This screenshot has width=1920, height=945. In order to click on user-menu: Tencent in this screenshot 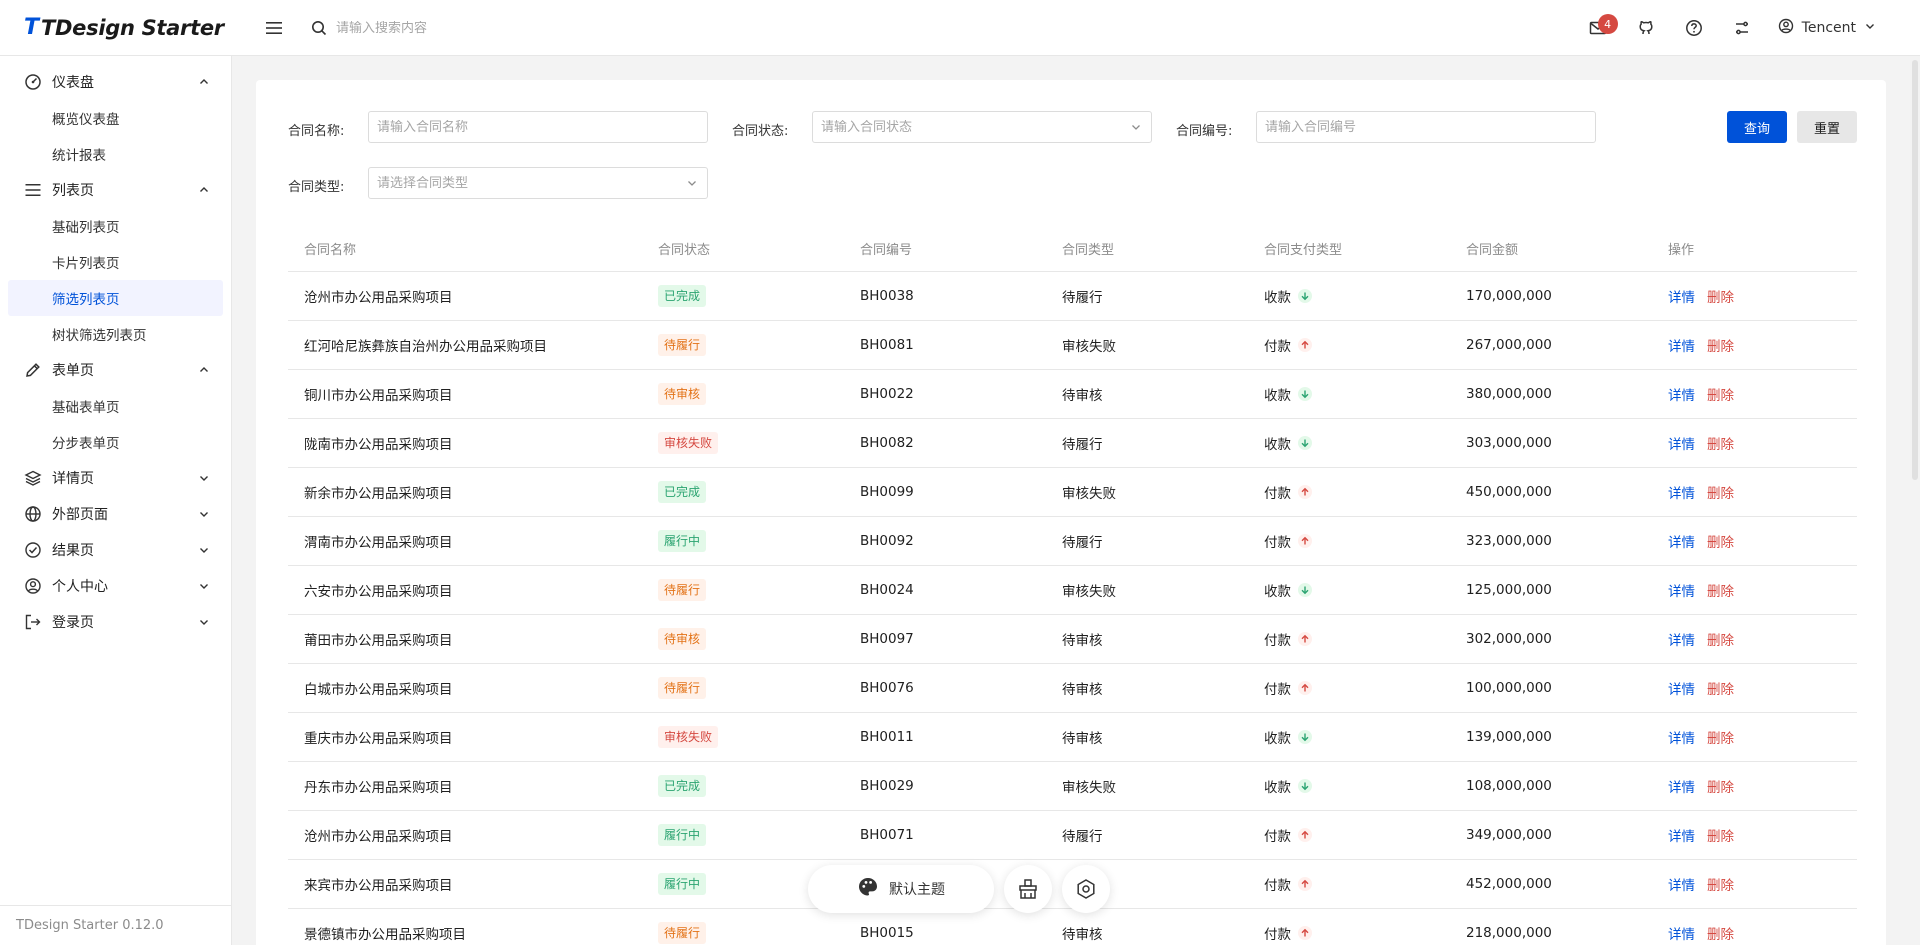, I will do `click(1827, 28)`.